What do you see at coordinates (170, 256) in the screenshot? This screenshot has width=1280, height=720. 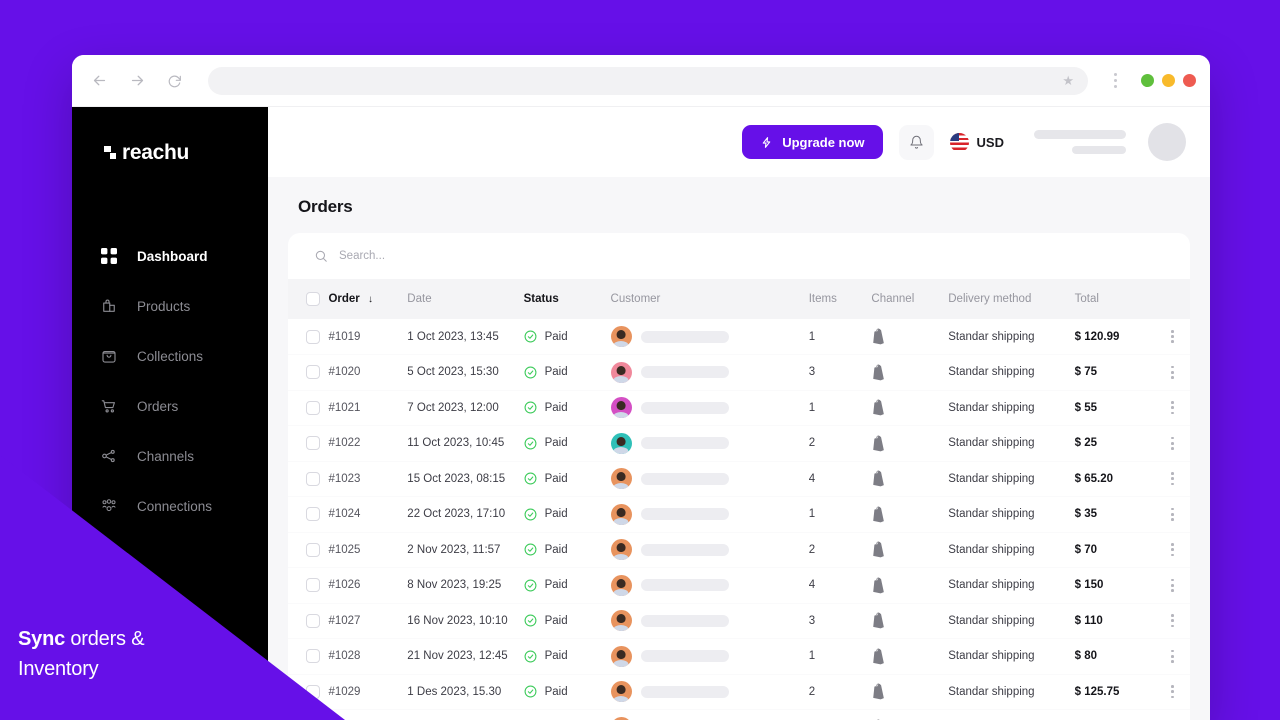 I see `sidebar-item-dashboard: Dashboard` at bounding box center [170, 256].